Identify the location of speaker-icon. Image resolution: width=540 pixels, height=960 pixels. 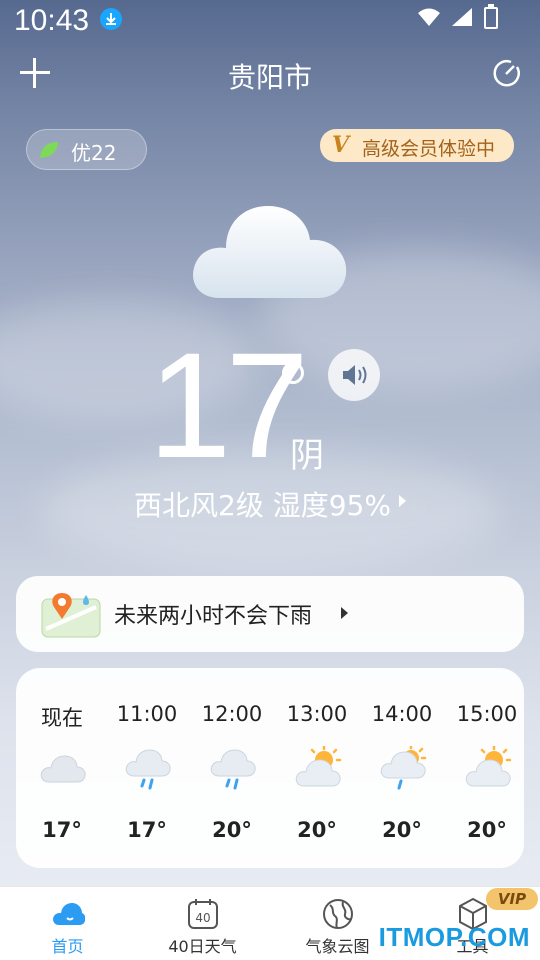
(355, 375).